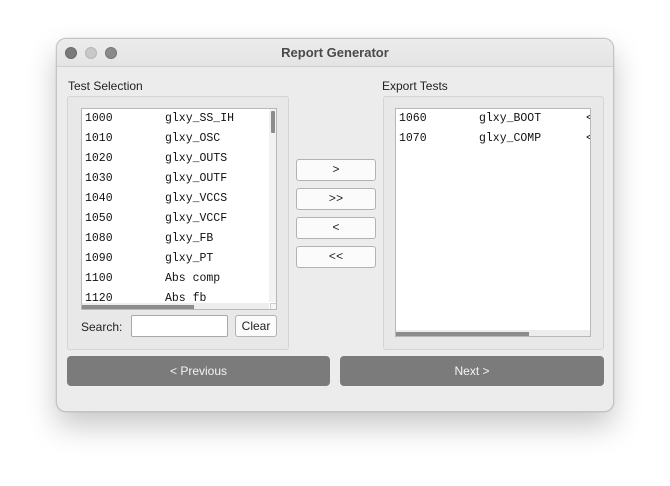  Describe the element at coordinates (99, 138) in the screenshot. I see `test-code: 1010` at that location.